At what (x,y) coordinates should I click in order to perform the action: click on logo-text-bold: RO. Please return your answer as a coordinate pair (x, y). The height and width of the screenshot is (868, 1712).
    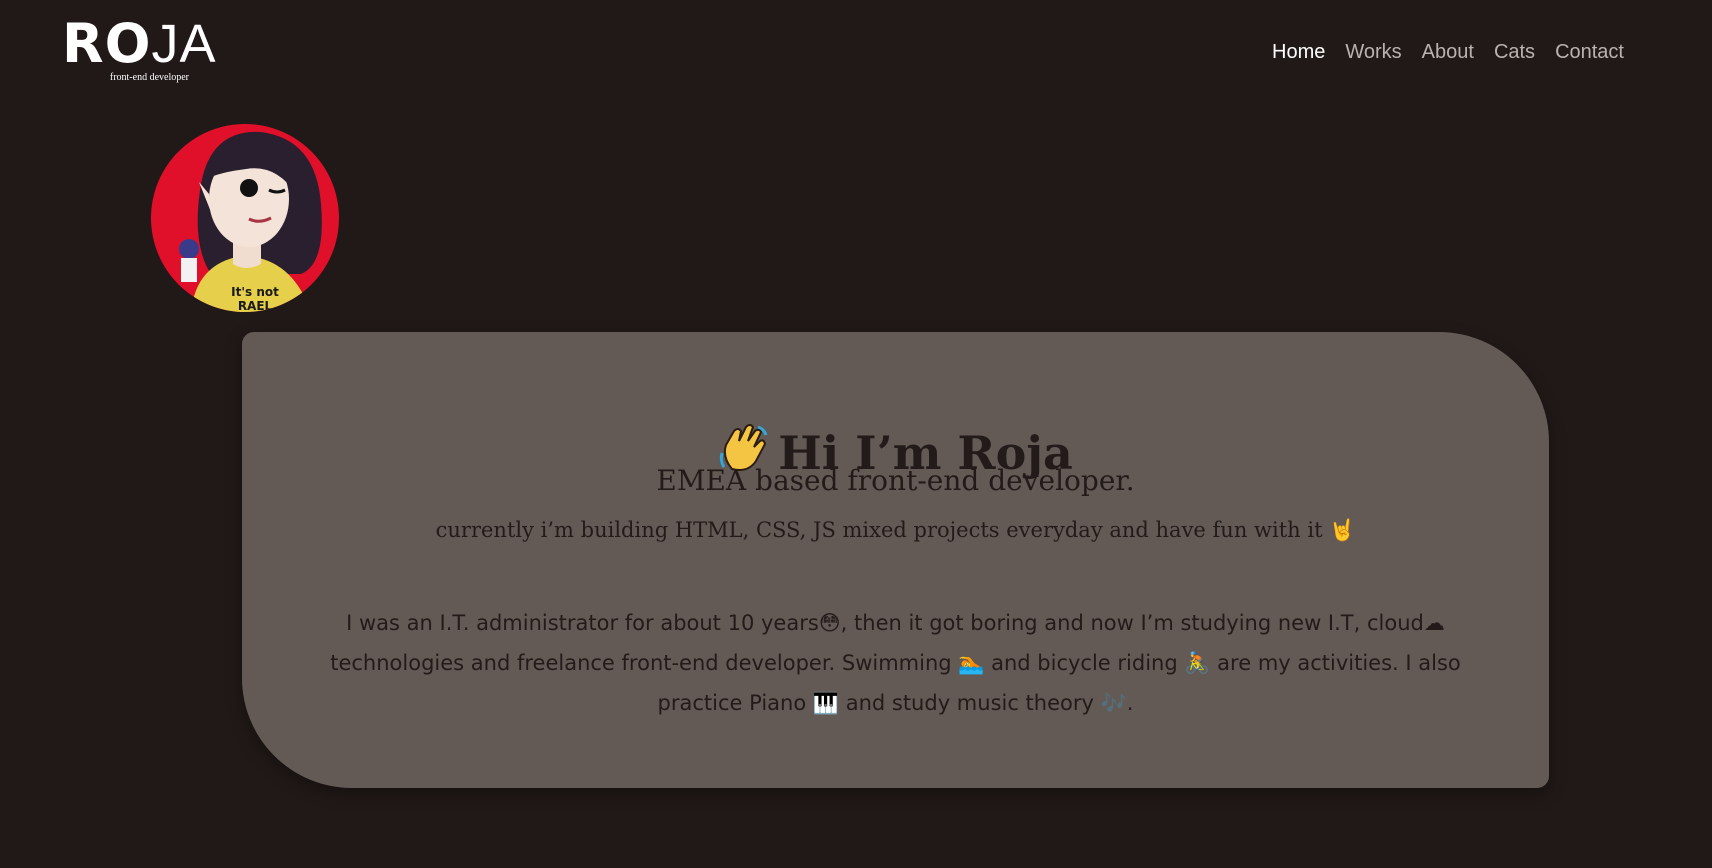
    Looking at the image, I should click on (107, 43).